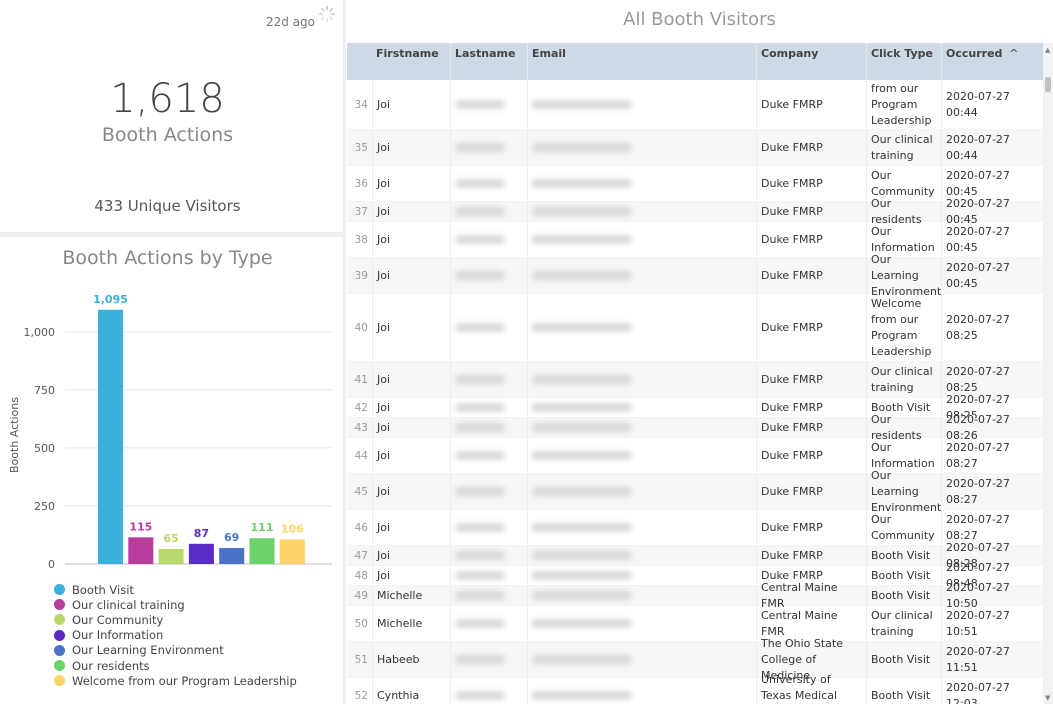  I want to click on column-header-click-type: Click Type, so click(903, 61).